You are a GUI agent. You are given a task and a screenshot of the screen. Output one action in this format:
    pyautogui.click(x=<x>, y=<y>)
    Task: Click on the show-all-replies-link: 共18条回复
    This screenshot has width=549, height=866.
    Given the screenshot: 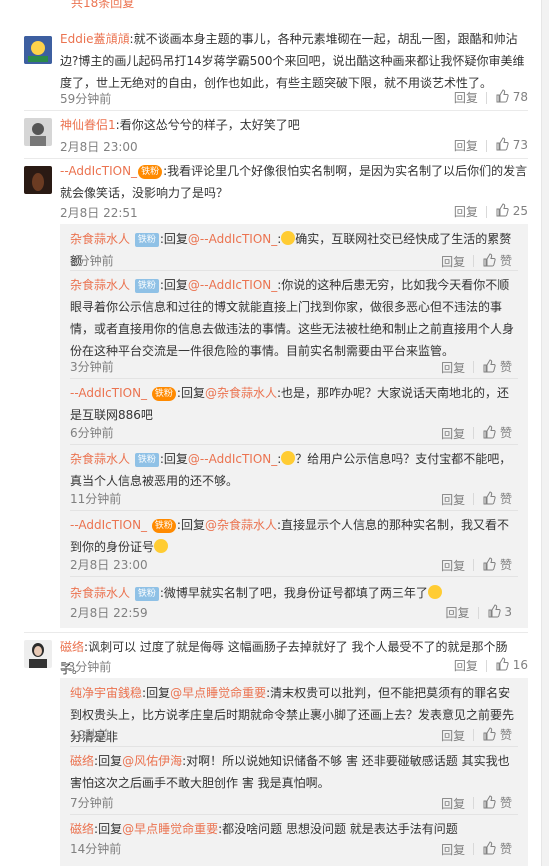 What is the action you would take?
    pyautogui.click(x=102, y=5)
    